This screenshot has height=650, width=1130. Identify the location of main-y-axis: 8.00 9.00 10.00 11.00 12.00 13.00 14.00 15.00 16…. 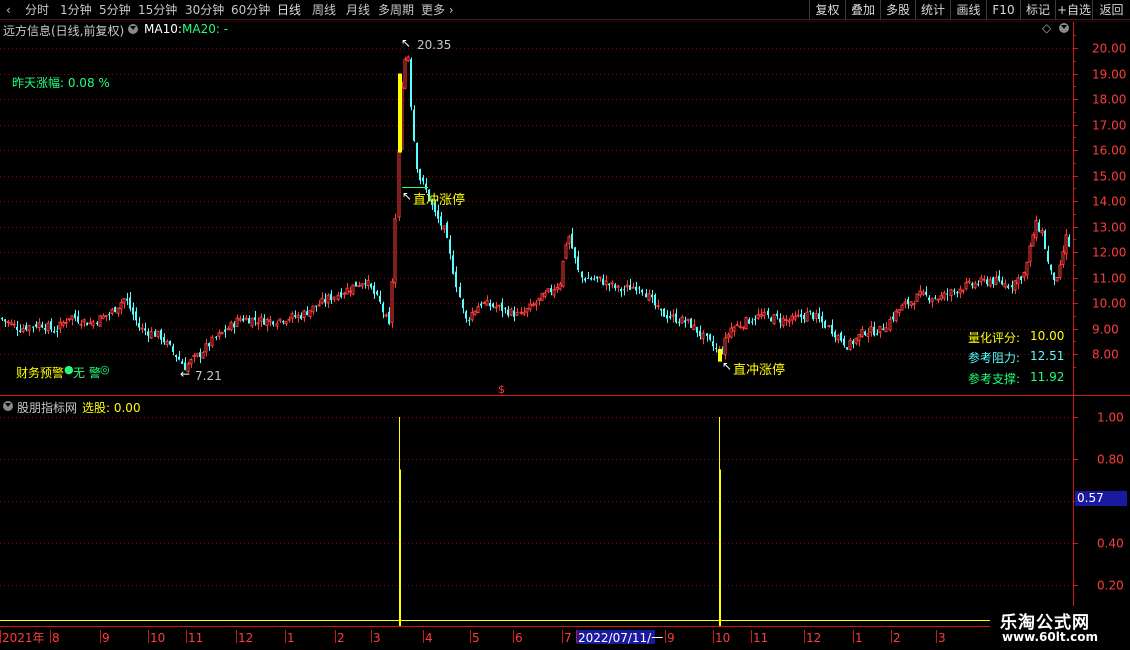
(1099, 201).